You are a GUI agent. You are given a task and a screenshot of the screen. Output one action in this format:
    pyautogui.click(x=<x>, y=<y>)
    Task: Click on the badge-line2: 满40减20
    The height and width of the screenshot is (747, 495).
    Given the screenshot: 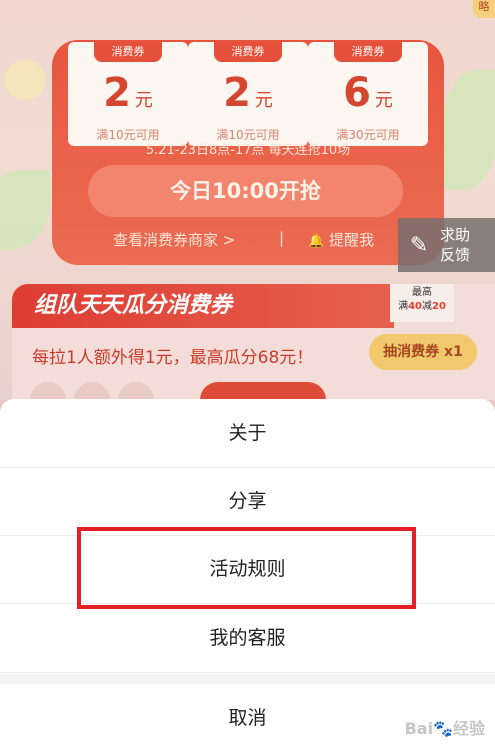 What is the action you would take?
    pyautogui.click(x=422, y=306)
    